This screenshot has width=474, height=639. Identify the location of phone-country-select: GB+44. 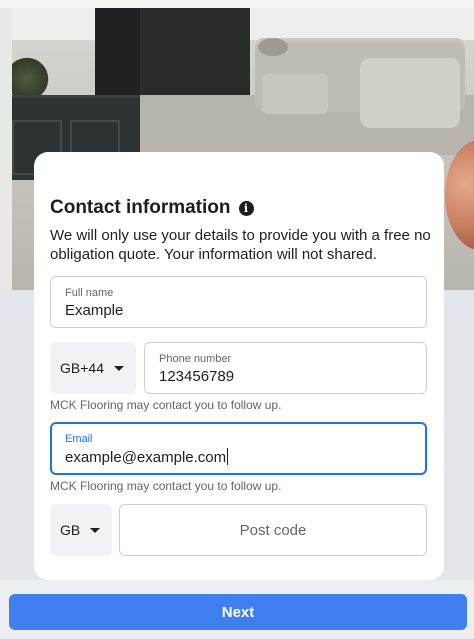
(93, 368).